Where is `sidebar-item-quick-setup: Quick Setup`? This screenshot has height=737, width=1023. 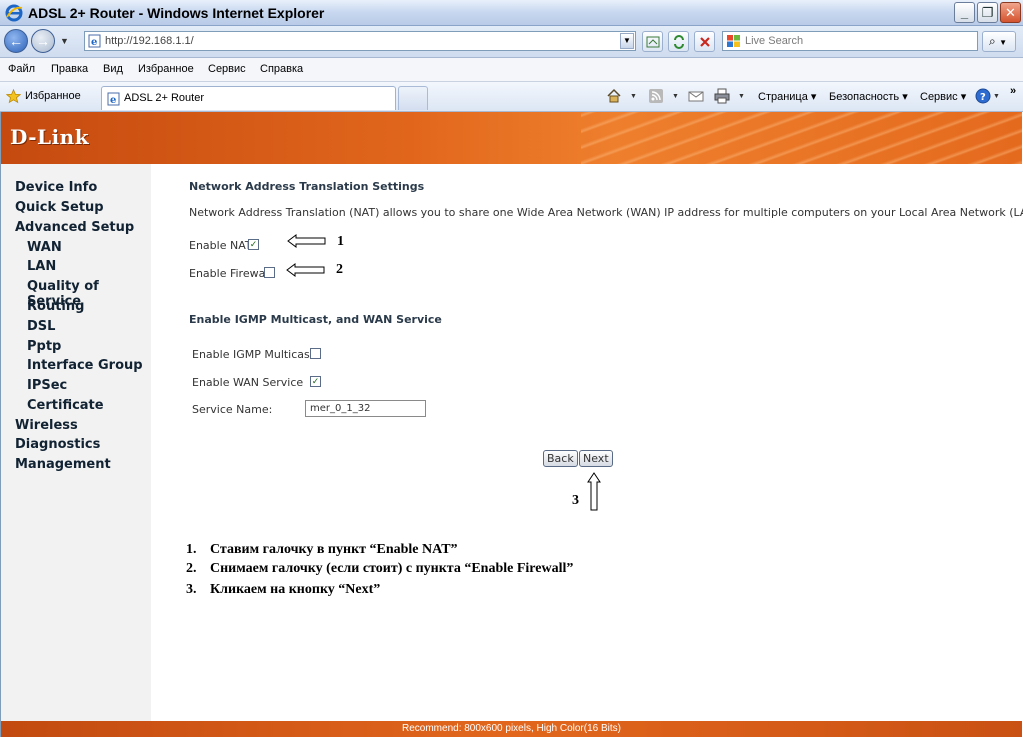
sidebar-item-quick-setup: Quick Setup is located at coordinates (59, 207).